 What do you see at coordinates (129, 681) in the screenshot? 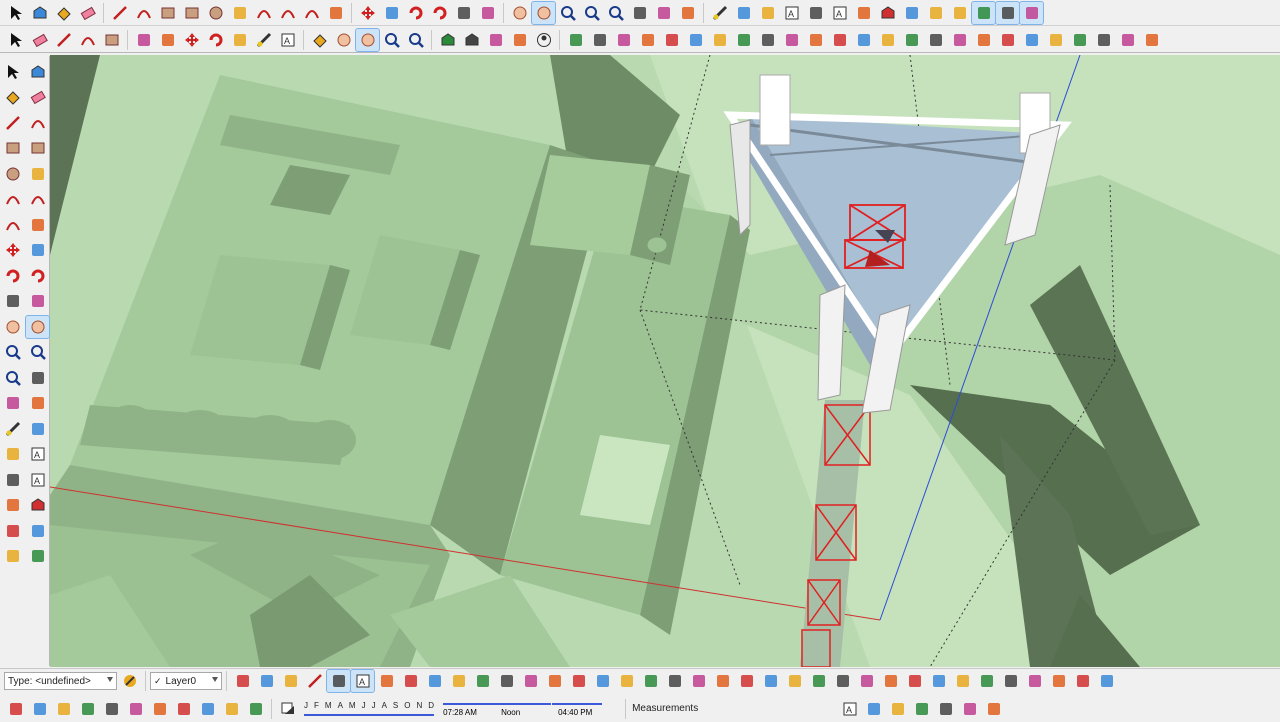
I see `layer-manager-icon` at bounding box center [129, 681].